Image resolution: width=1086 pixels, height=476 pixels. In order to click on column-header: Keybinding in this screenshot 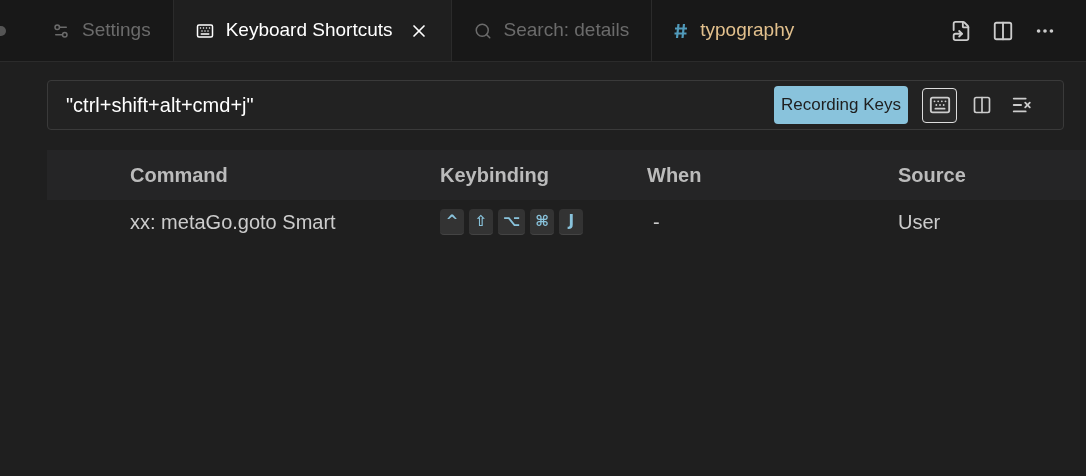, I will do `click(543, 175)`.